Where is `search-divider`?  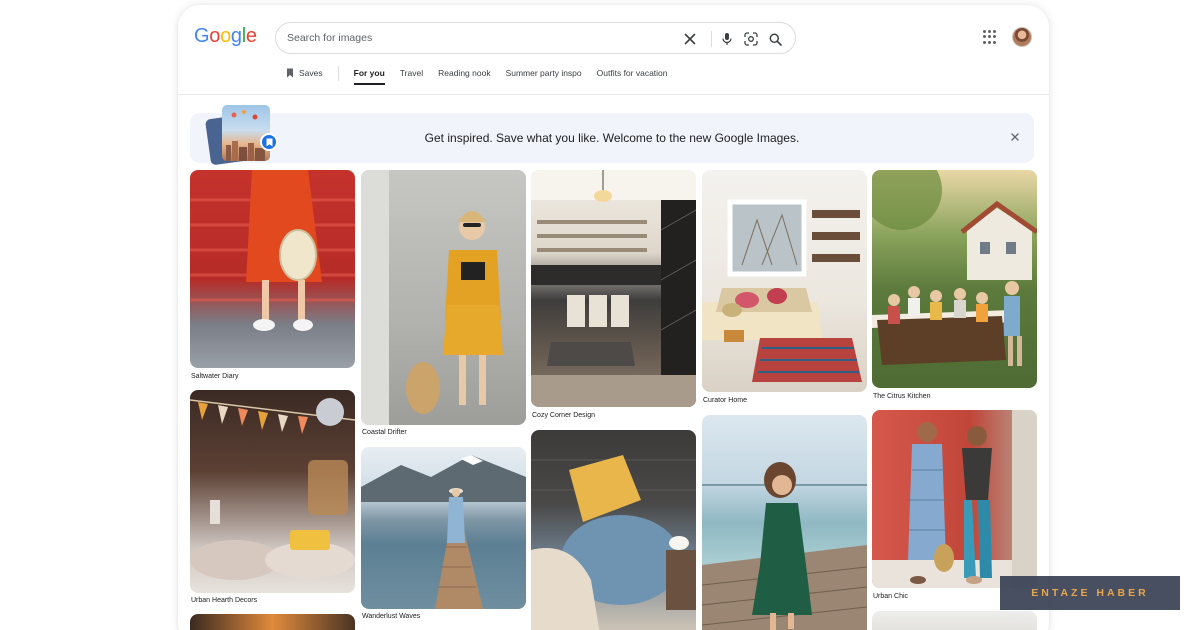 search-divider is located at coordinates (711, 39).